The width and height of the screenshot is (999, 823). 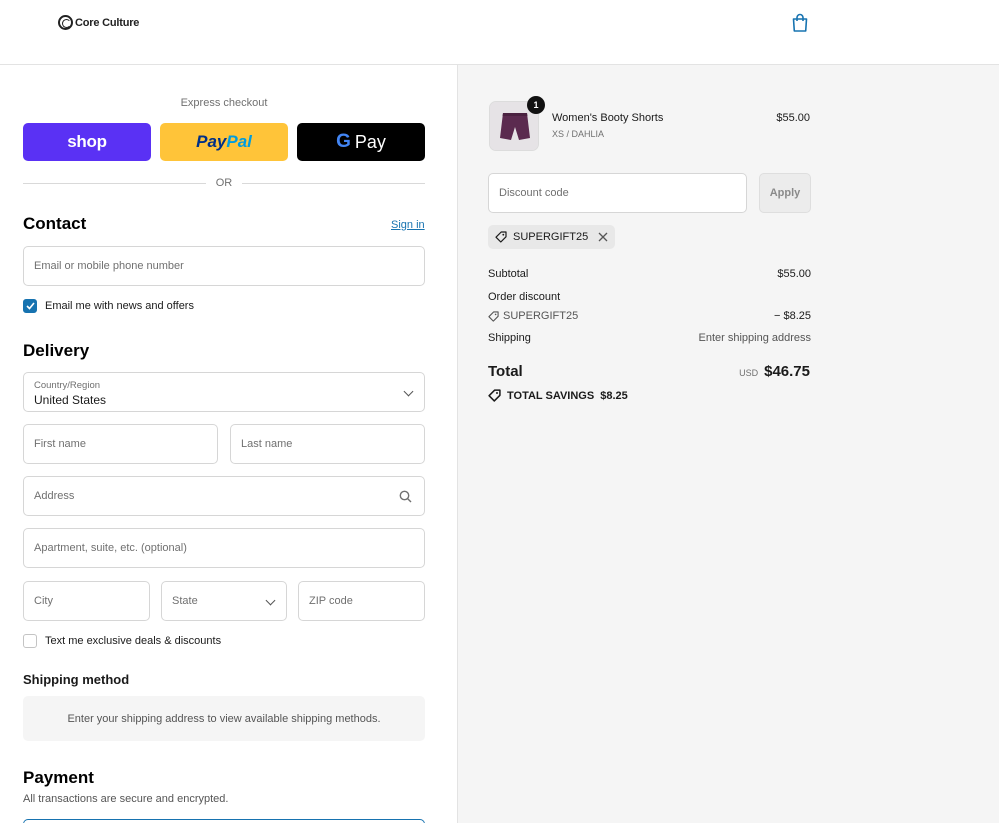 What do you see at coordinates (499, 32) in the screenshot?
I see `top-header: Core Culture` at bounding box center [499, 32].